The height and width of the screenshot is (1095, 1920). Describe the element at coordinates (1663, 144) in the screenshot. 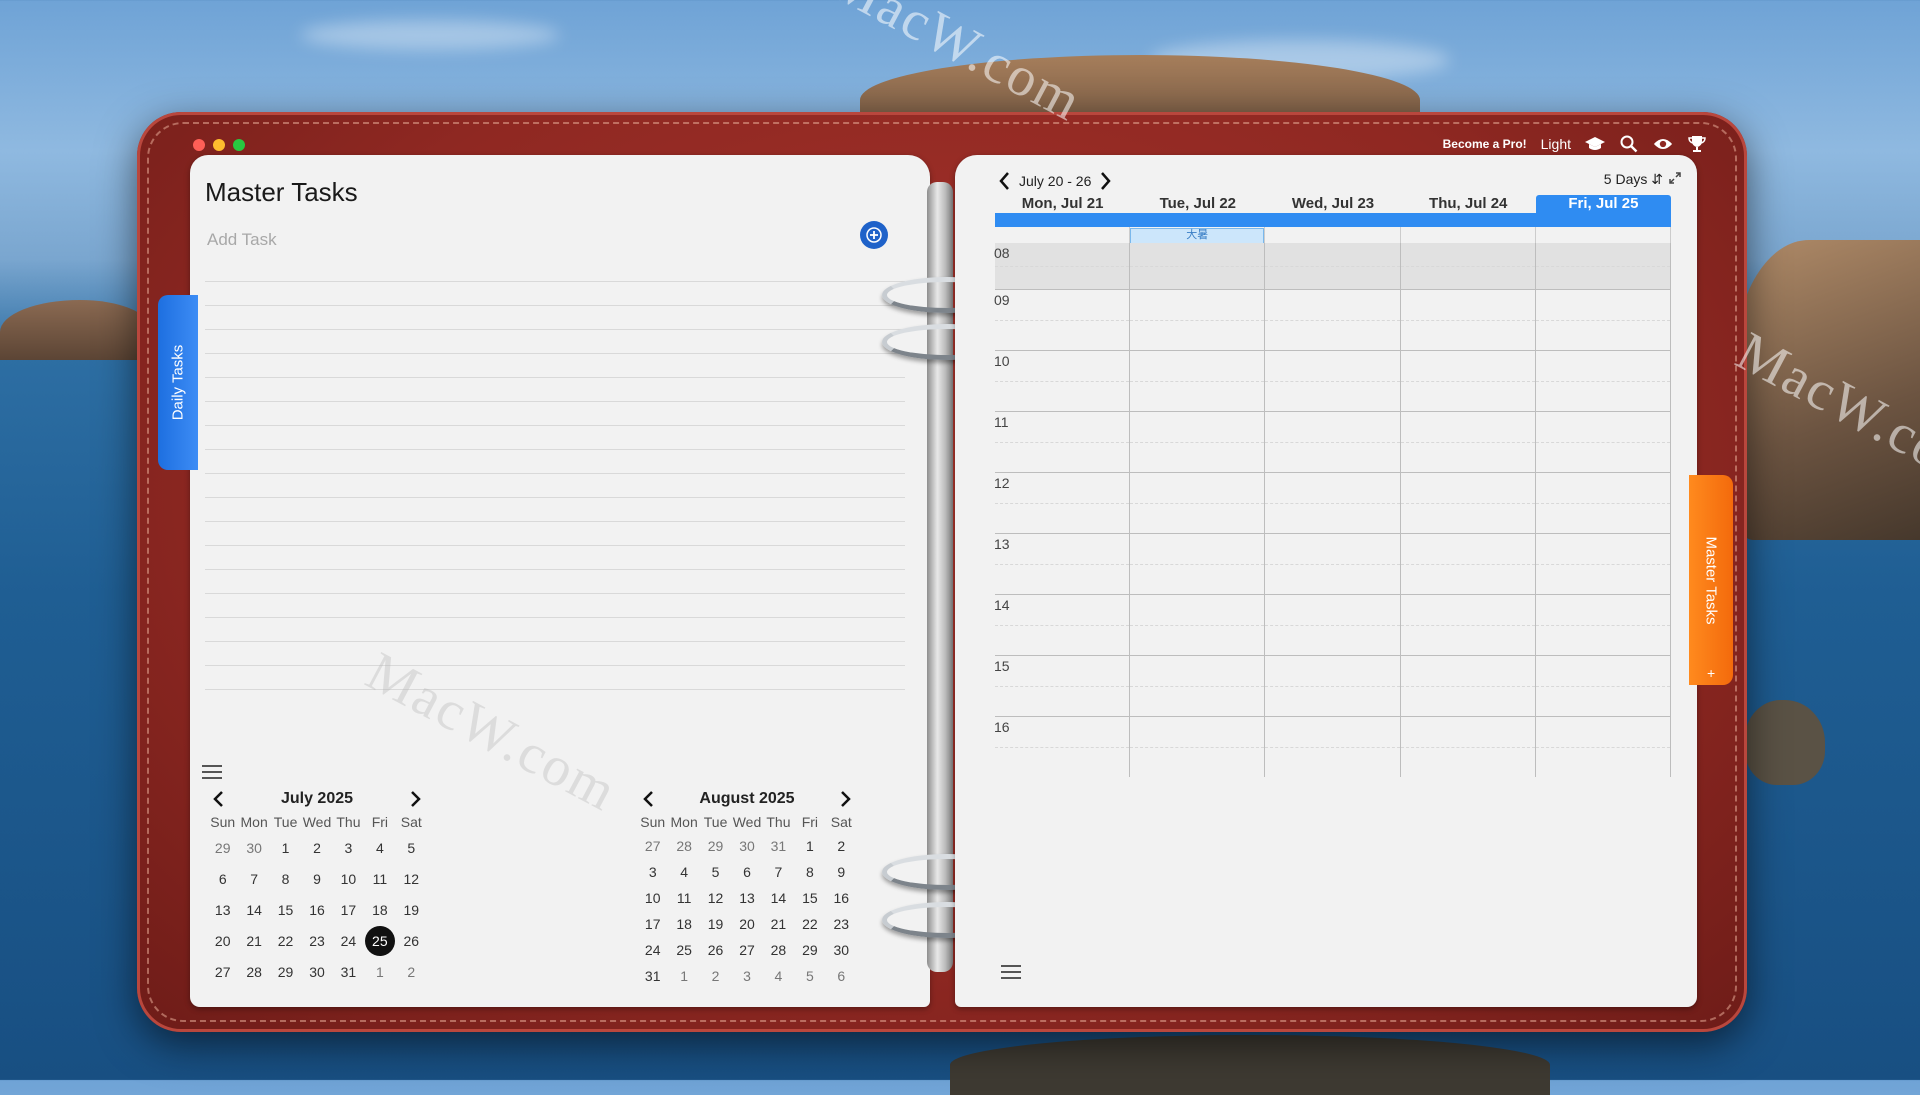

I see `eye-icon` at that location.